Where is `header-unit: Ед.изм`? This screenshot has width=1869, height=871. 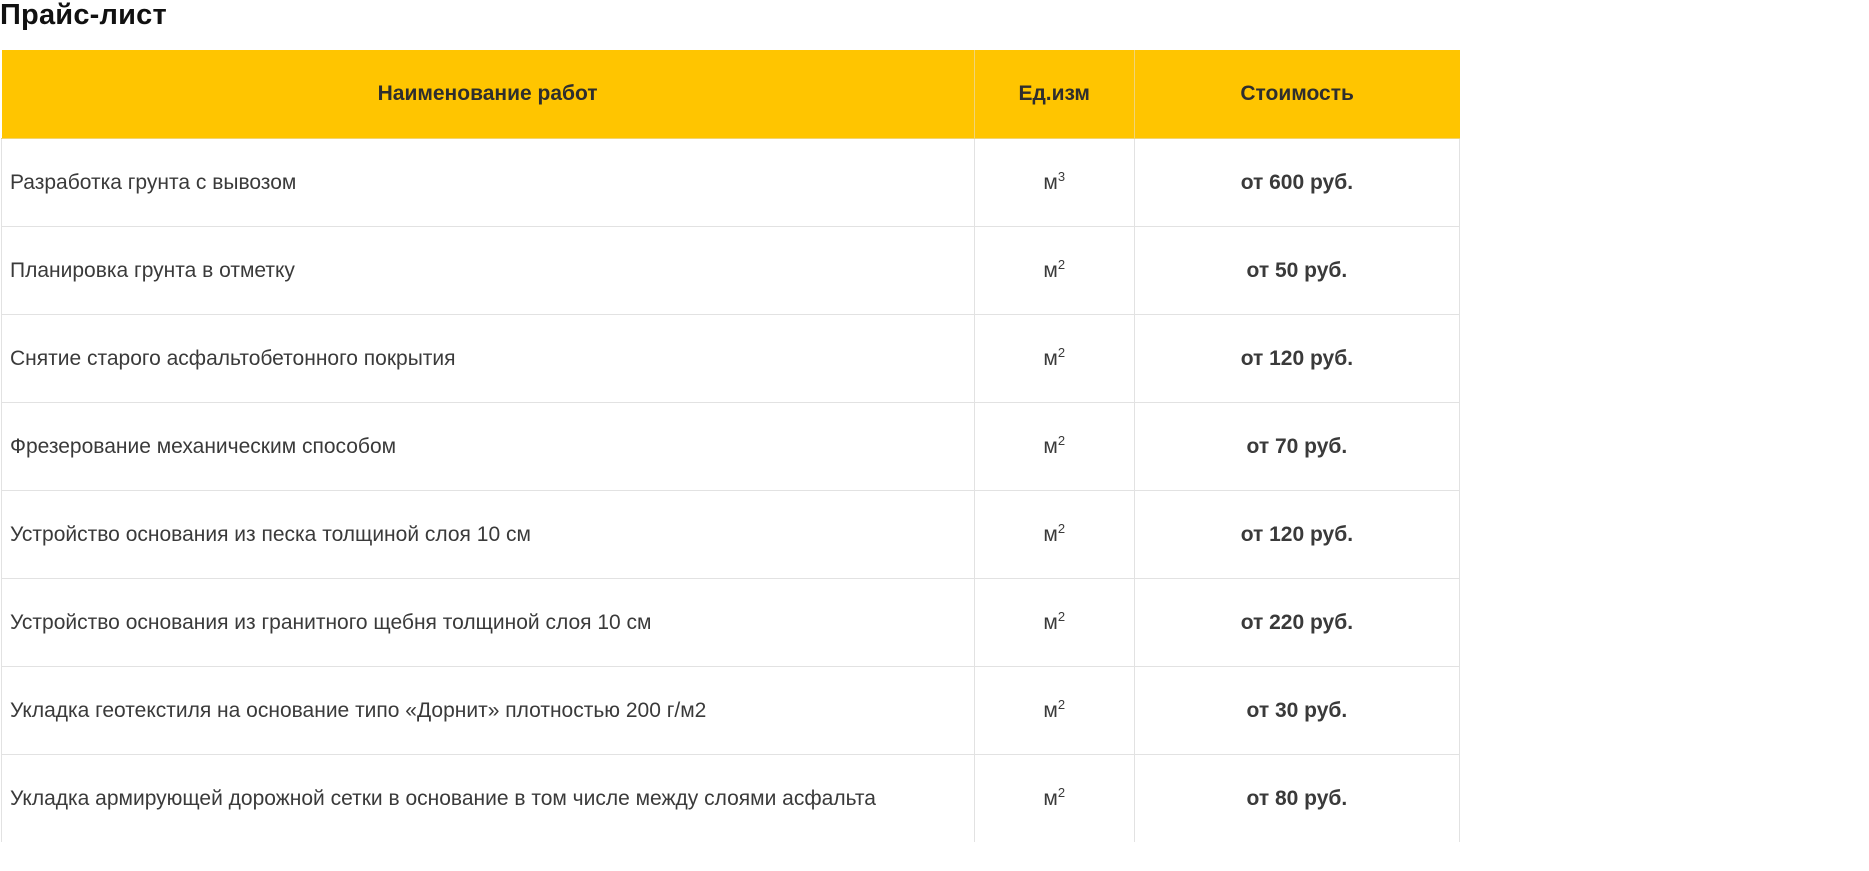 header-unit: Ед.изм is located at coordinates (1054, 94).